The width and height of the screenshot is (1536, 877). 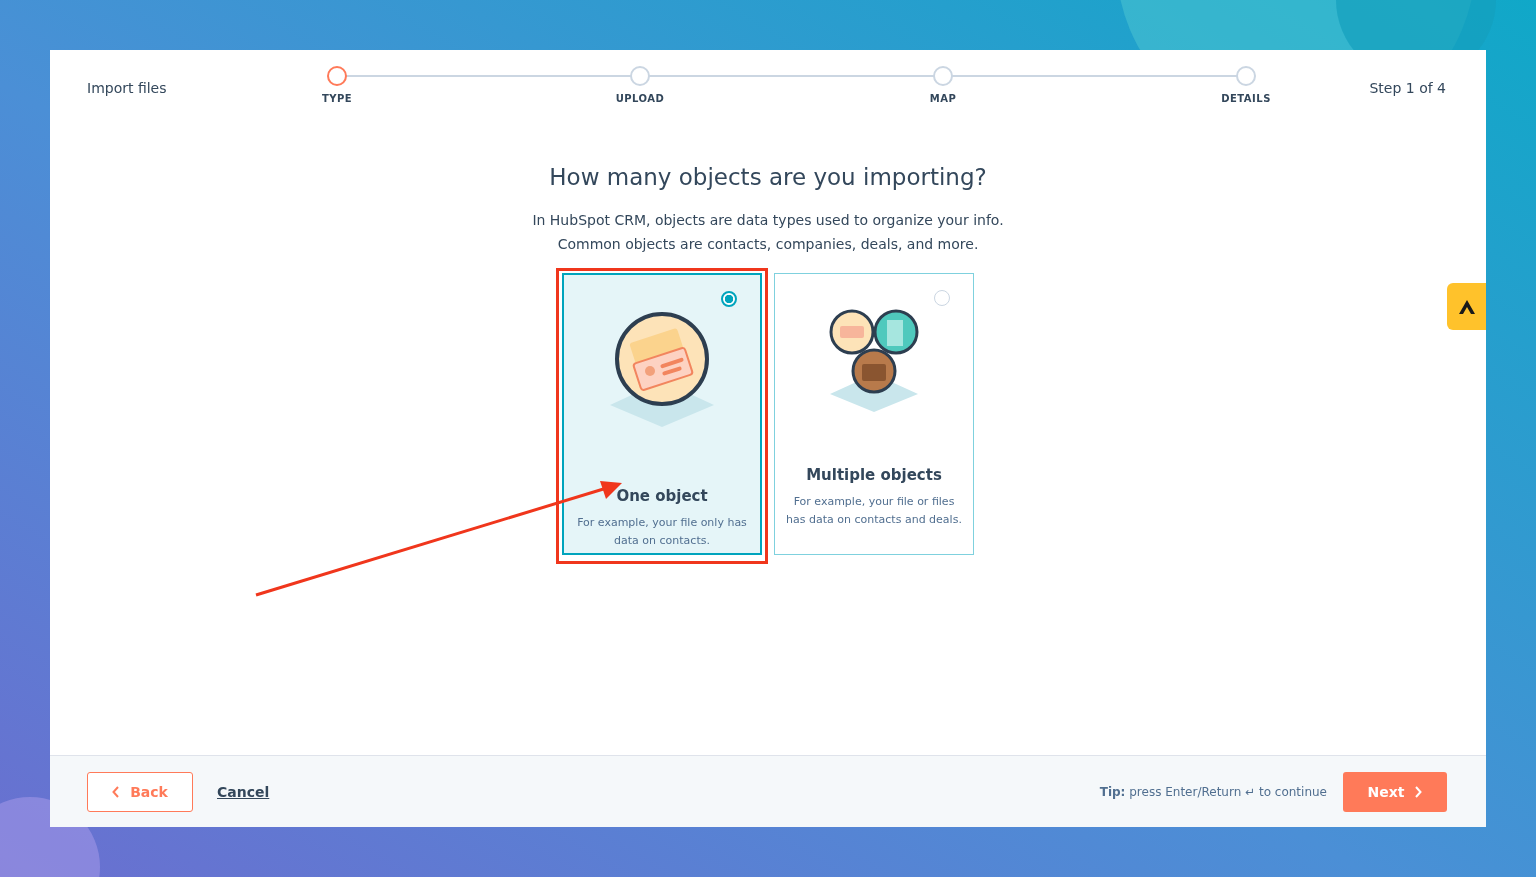 I want to click on option-title: One object, so click(x=662, y=496).